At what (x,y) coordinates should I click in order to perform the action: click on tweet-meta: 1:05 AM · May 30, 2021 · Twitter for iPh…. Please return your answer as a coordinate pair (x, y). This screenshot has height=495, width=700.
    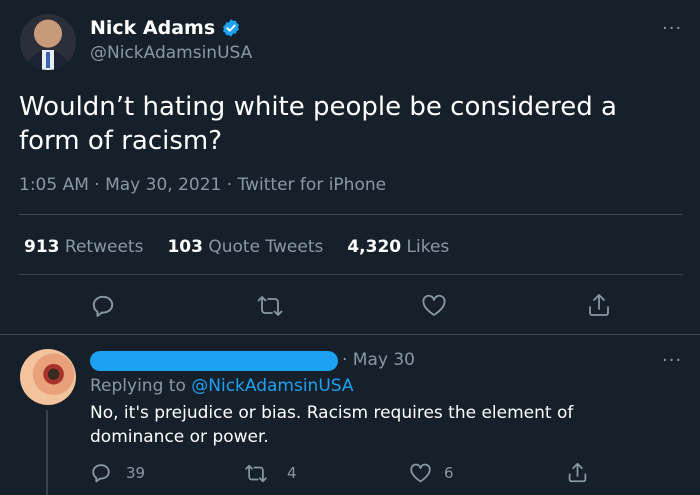
    Looking at the image, I should click on (202, 185).